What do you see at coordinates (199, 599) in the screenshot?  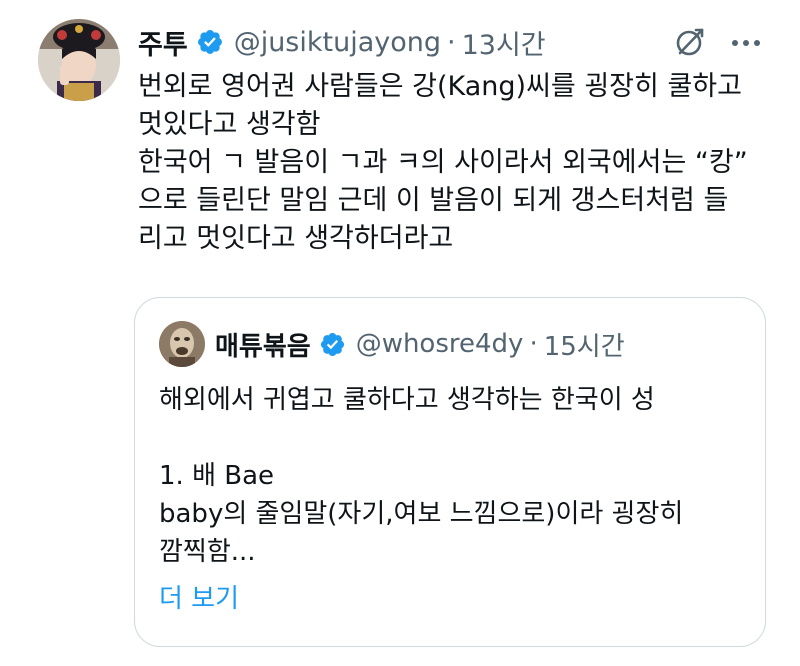 I see `show-more-link: 더 보기` at bounding box center [199, 599].